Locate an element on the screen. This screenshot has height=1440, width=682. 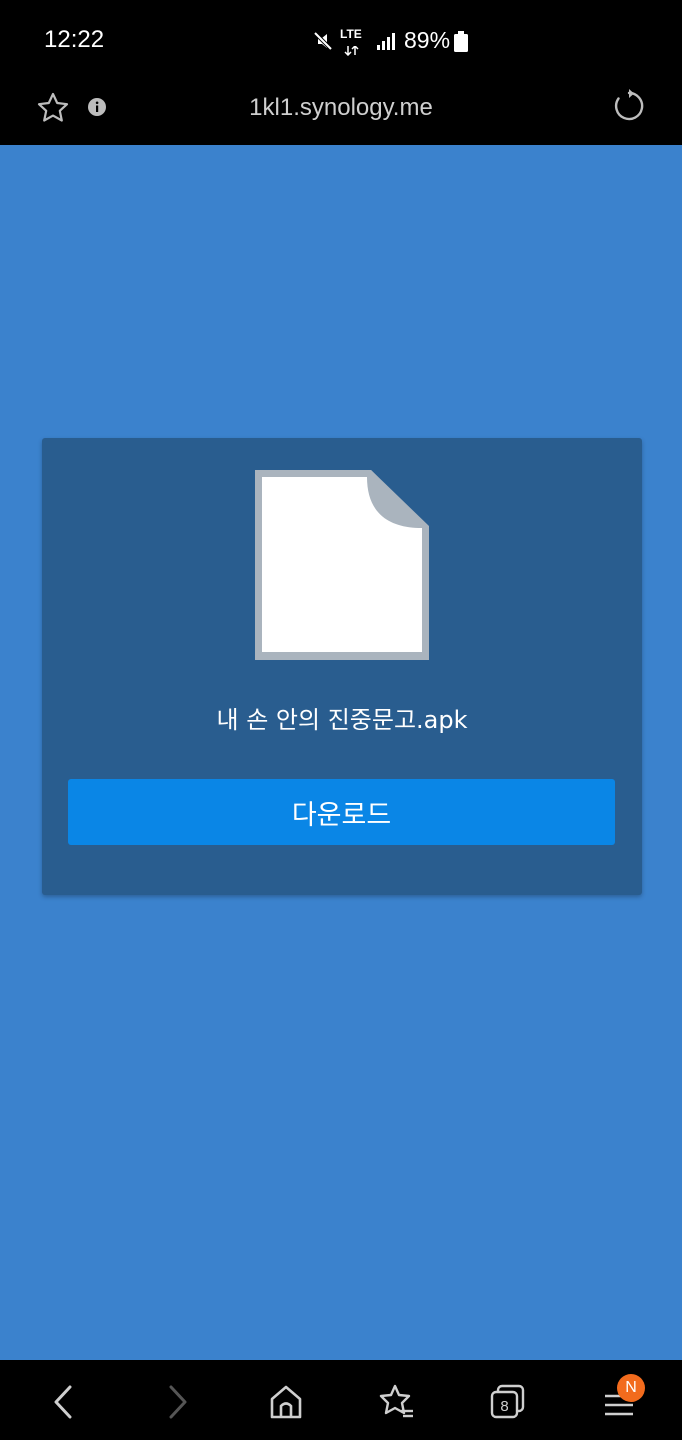
battery-icon is located at coordinates (461, 43).